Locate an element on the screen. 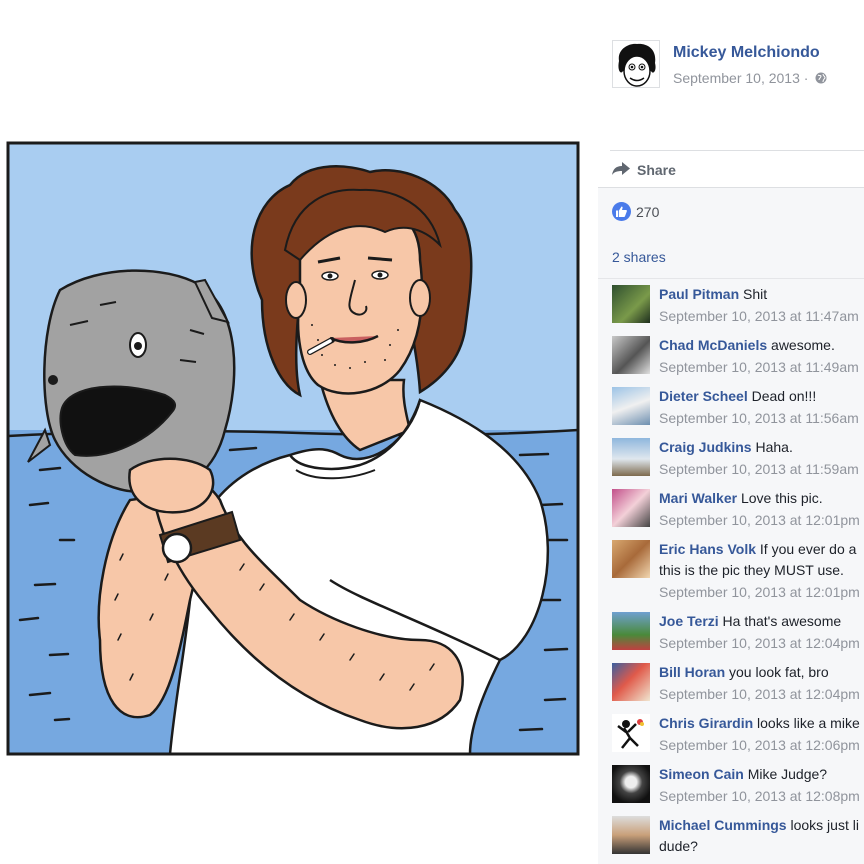 The width and height of the screenshot is (864, 864). comment-text: Haha. is located at coordinates (774, 447).